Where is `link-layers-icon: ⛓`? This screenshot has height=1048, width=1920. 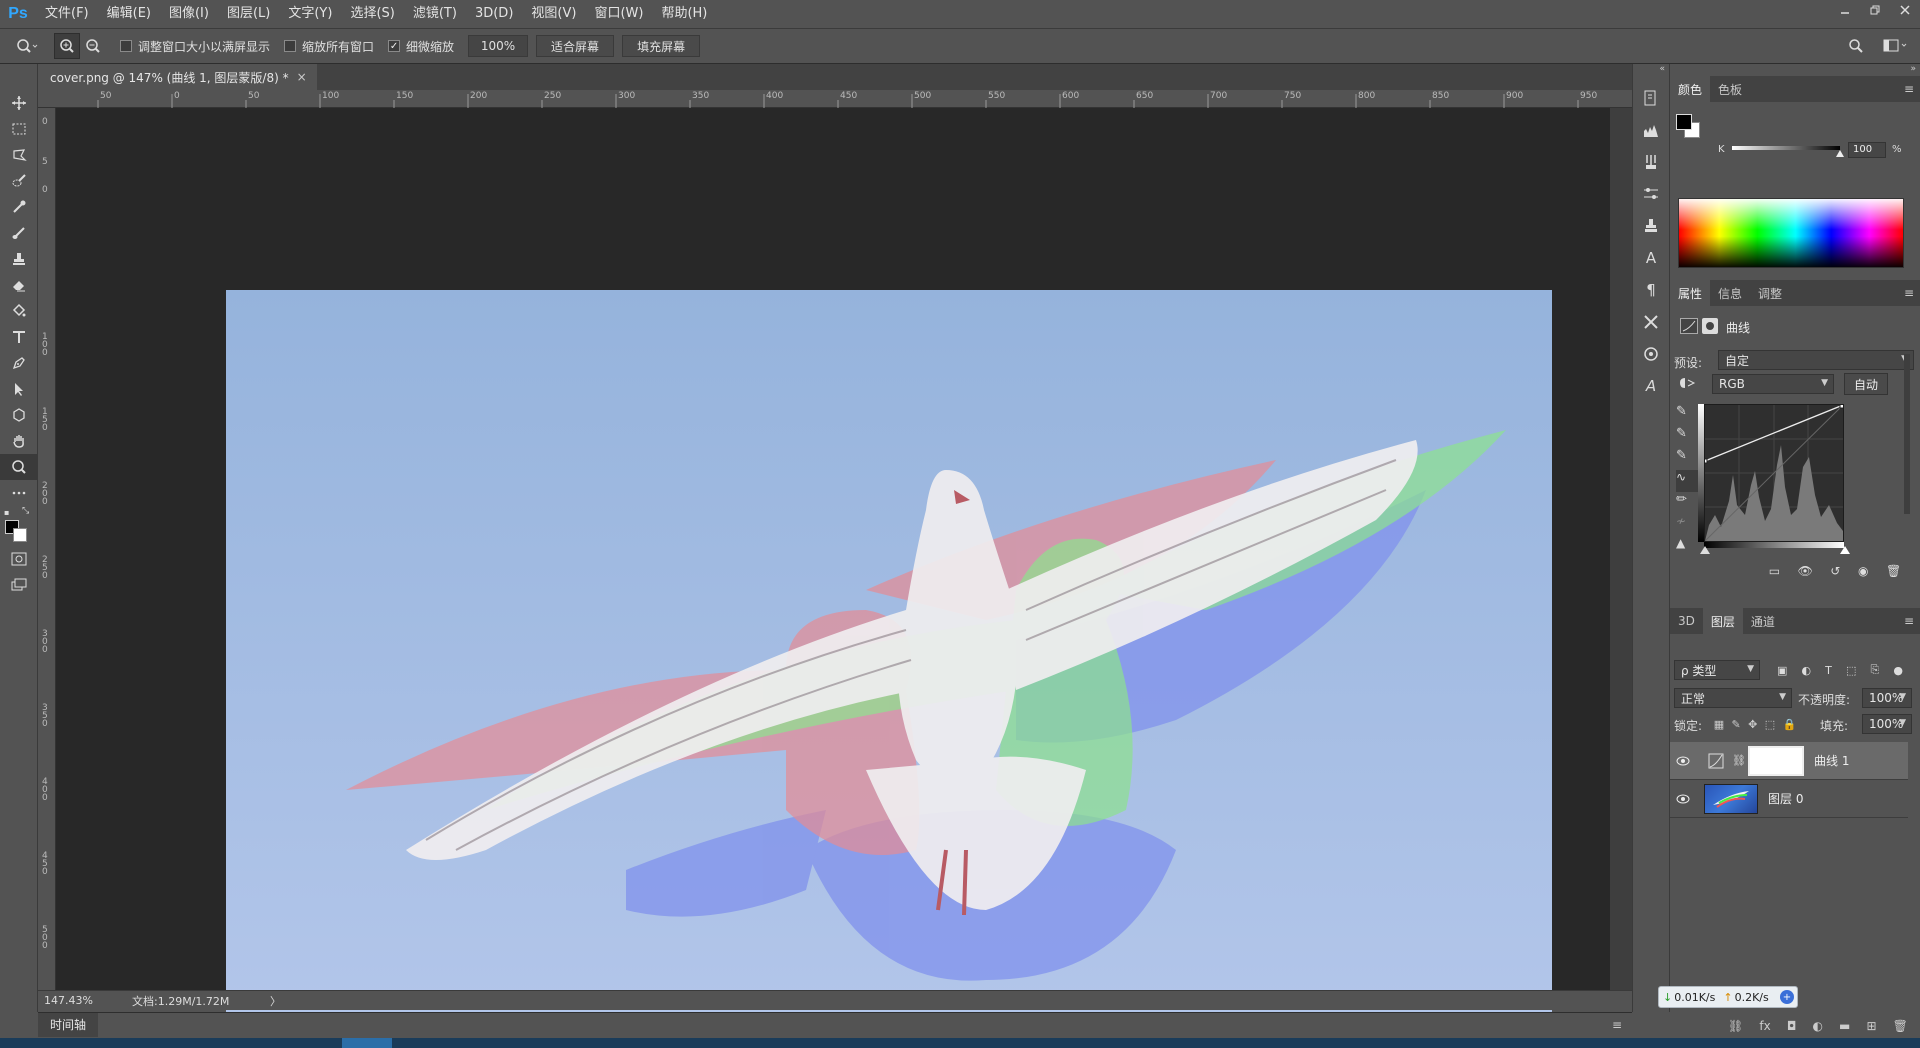
link-layers-icon: ⛓ is located at coordinates (1735, 1026).